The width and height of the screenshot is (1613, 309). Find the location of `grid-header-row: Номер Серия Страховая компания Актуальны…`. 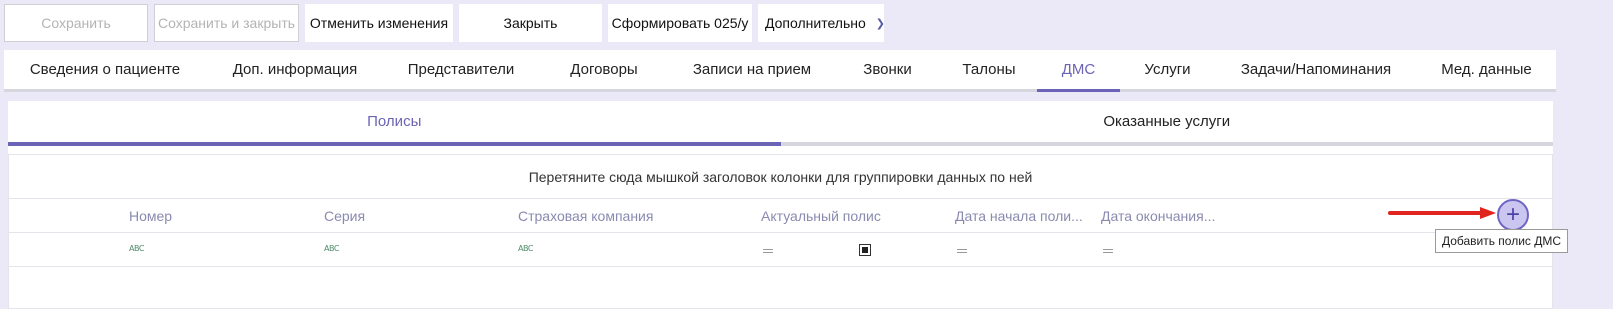

grid-header-row: Номер Серия Страховая компания Актуальны… is located at coordinates (780, 216).